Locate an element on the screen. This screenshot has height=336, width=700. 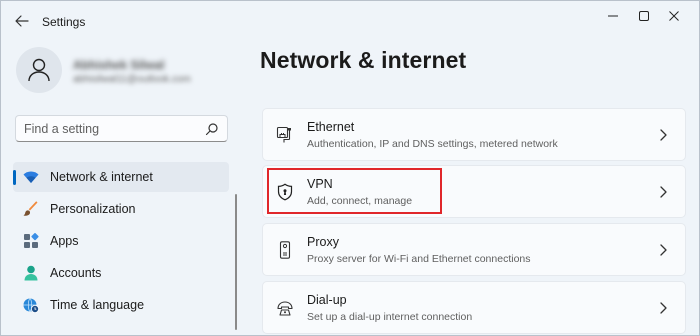
card-title: VPN is located at coordinates (320, 184).